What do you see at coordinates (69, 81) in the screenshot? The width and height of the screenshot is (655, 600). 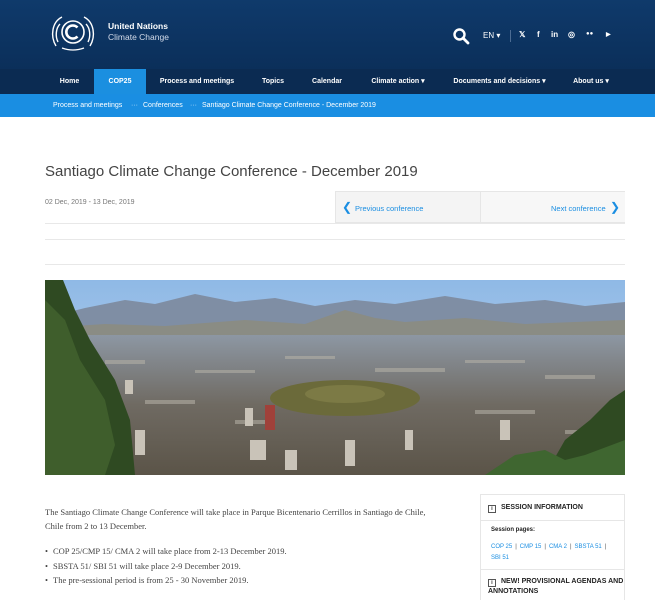 I see `nav-home: Home` at bounding box center [69, 81].